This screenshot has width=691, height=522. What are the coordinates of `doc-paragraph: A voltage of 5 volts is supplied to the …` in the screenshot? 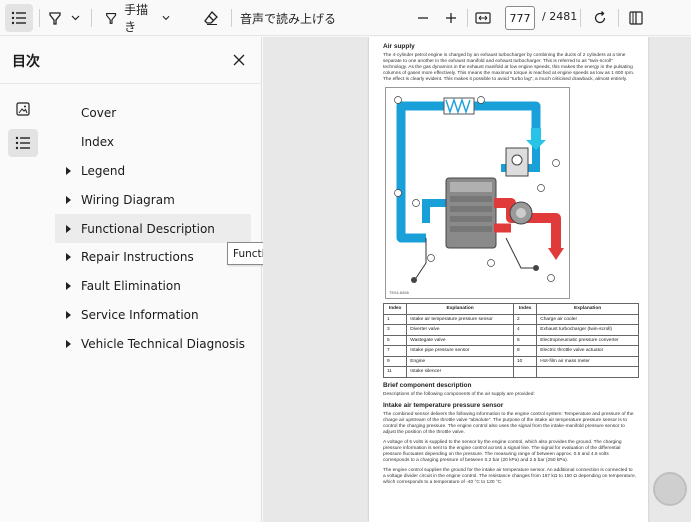 It's located at (502, 451).